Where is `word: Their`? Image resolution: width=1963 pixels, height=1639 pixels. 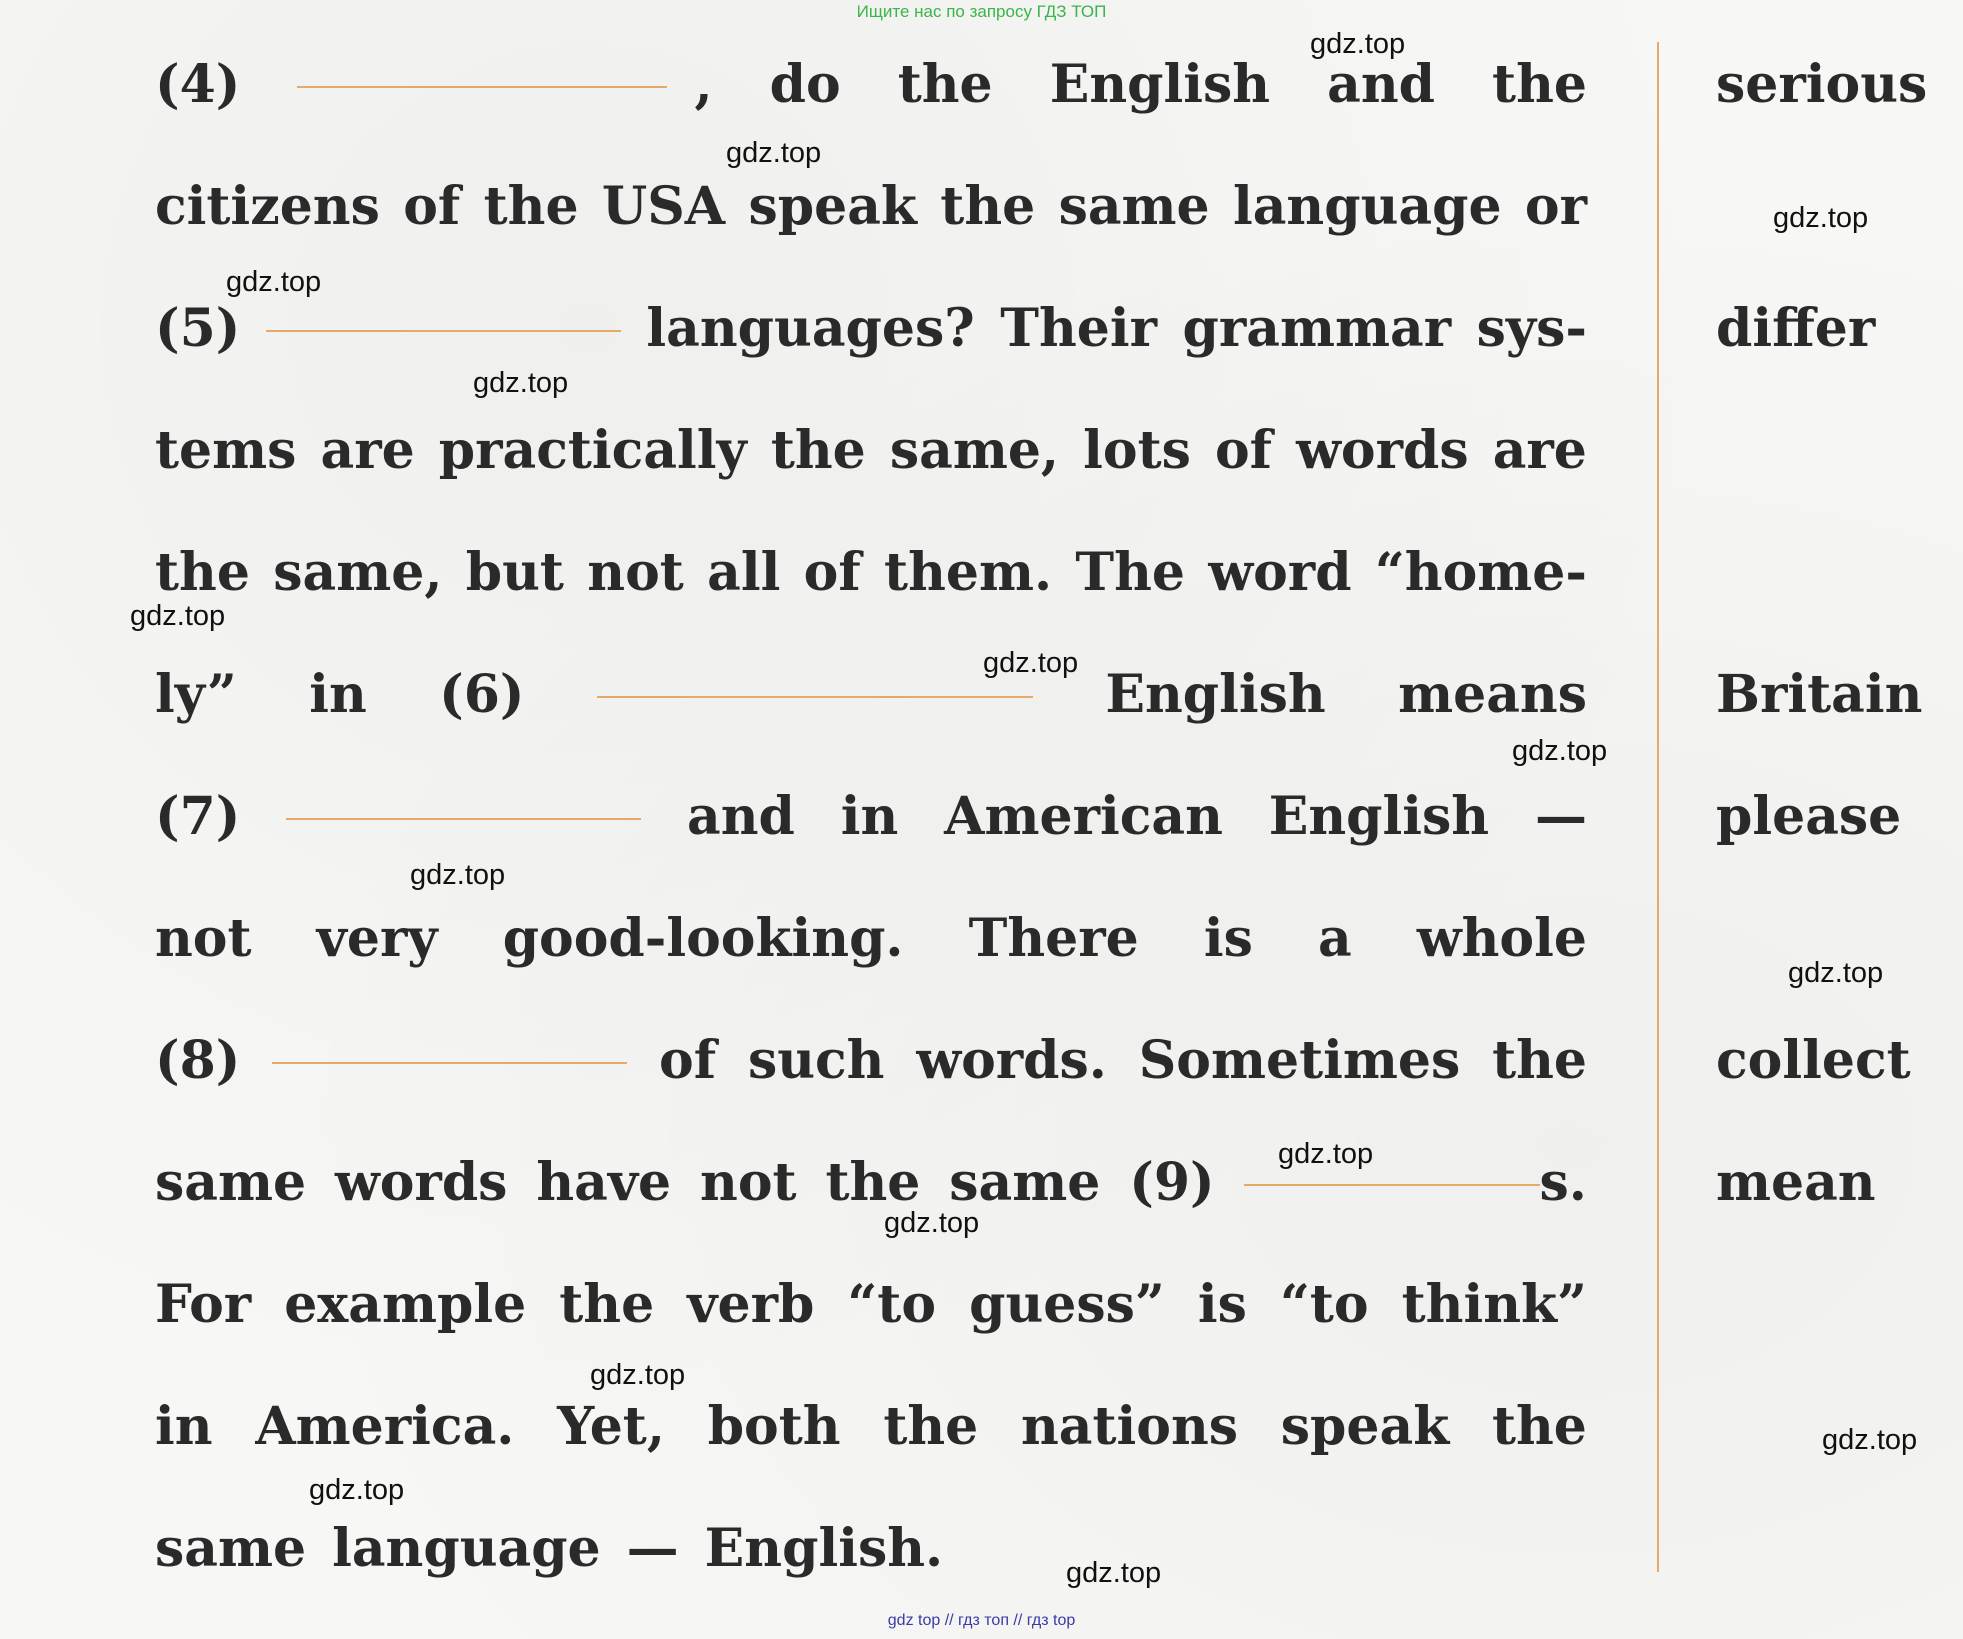 word: Their is located at coordinates (1078, 328).